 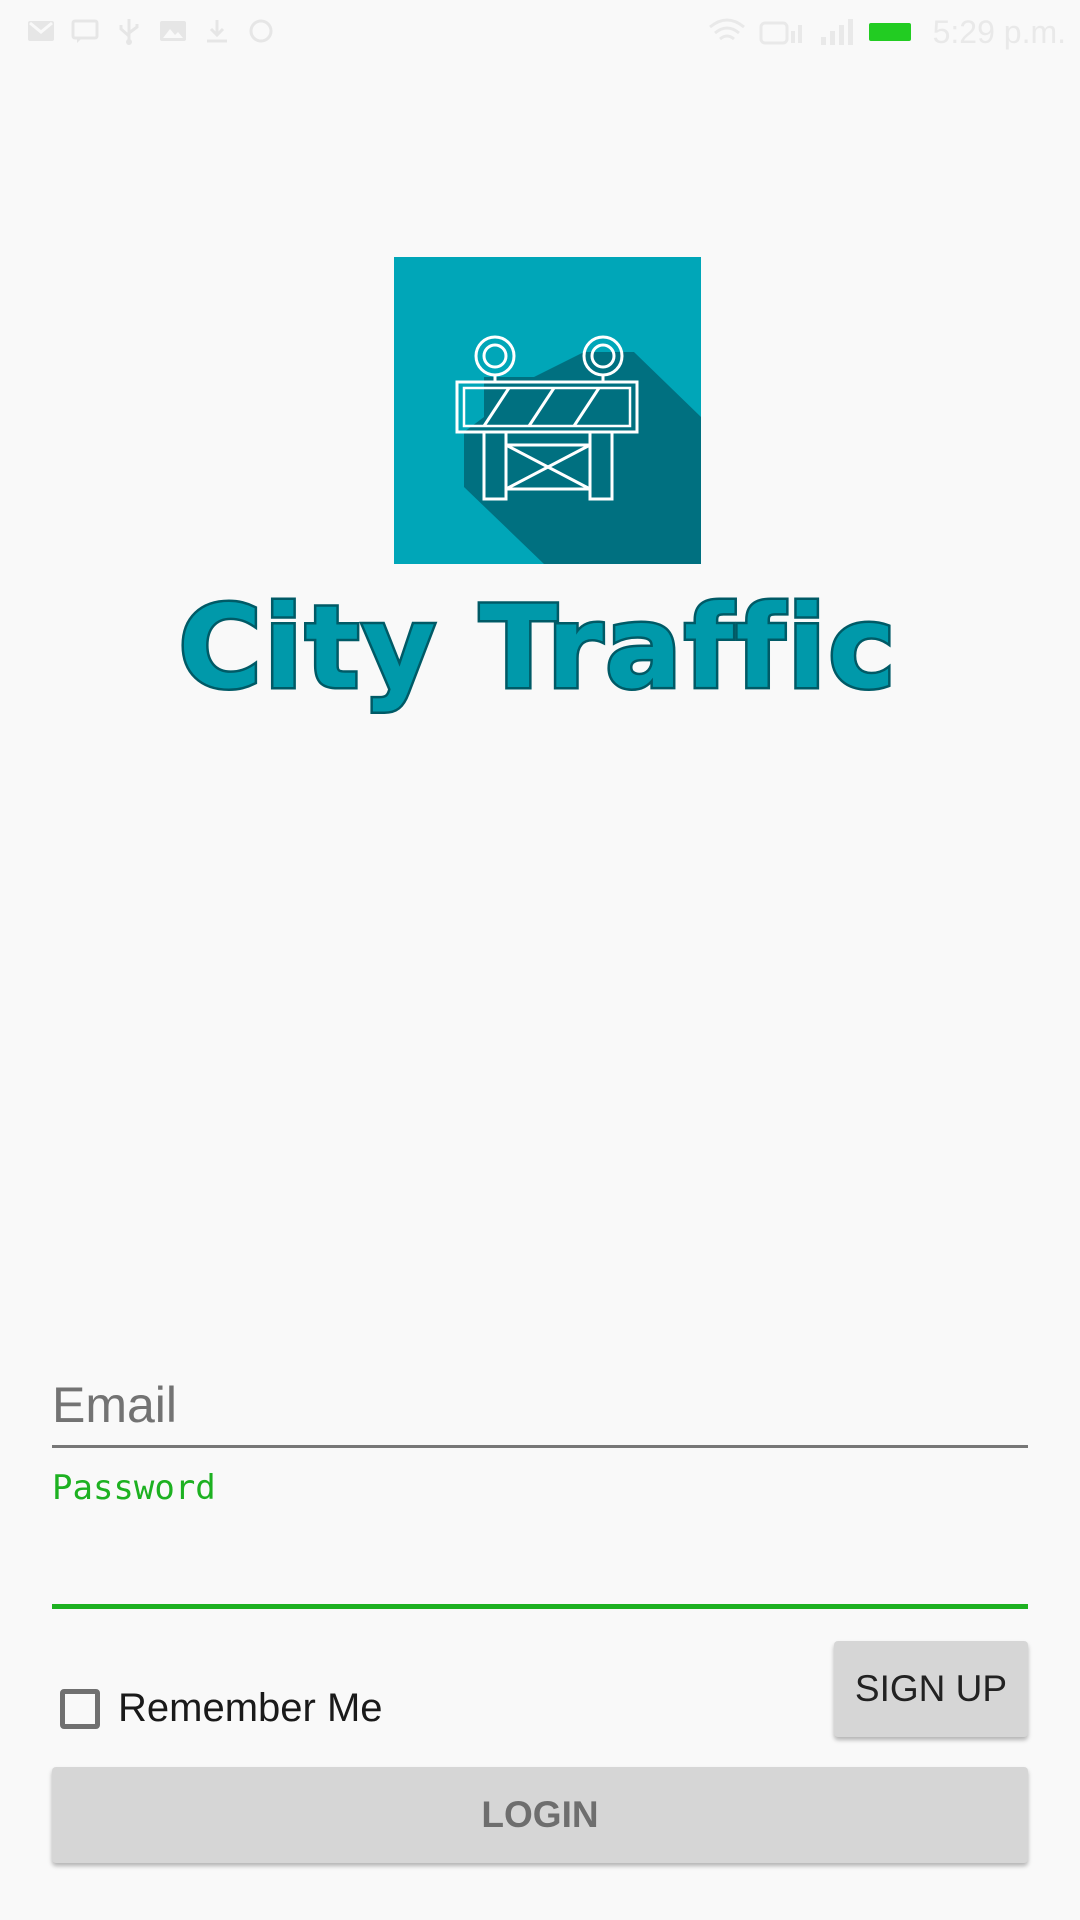 I want to click on remember-me-checkbox, so click(x=80, y=1708).